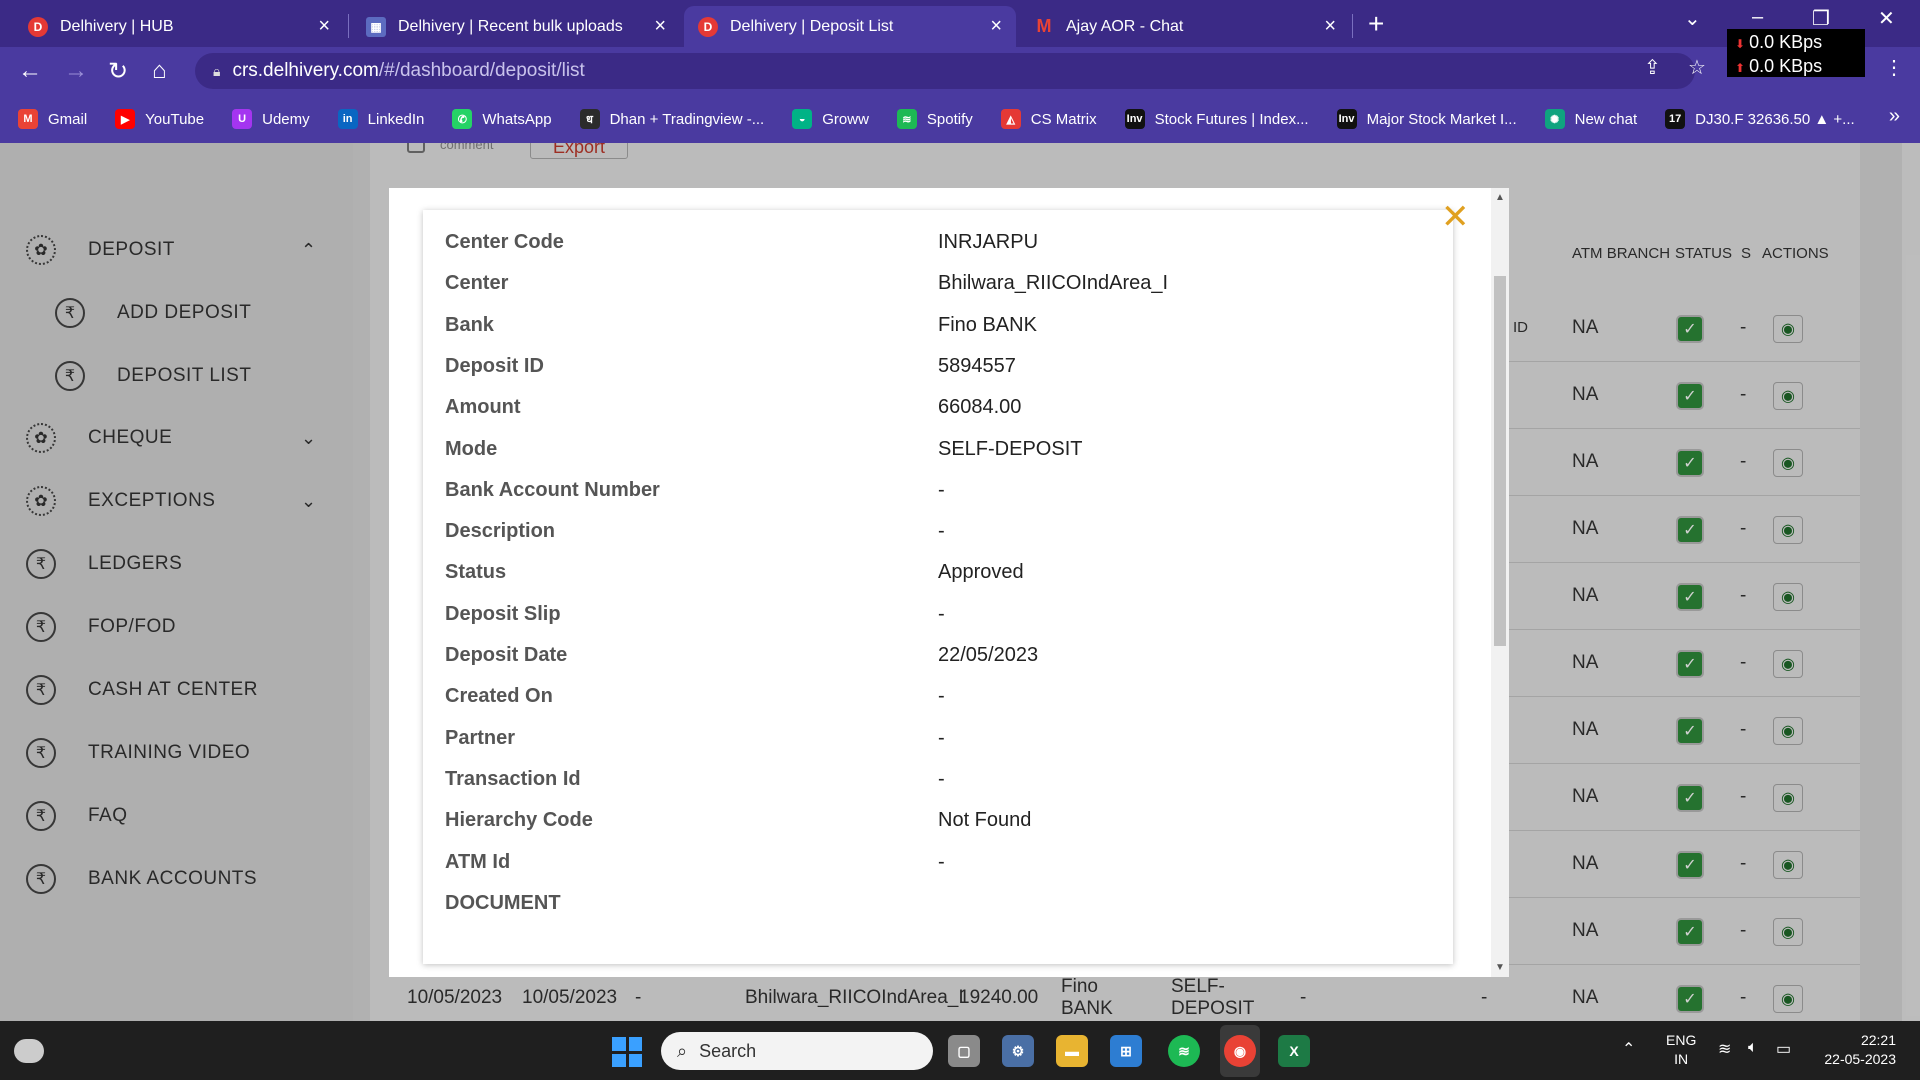 The width and height of the screenshot is (1920, 1080). I want to click on bookmark-label: LinkedIn, so click(396, 119).